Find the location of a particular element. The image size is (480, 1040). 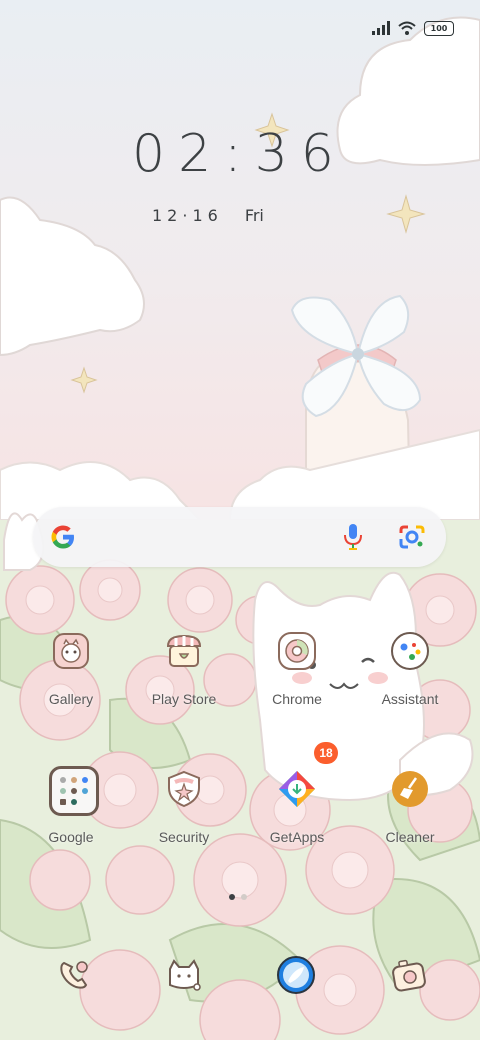

app-label: Assistant is located at coordinates (410, 699).